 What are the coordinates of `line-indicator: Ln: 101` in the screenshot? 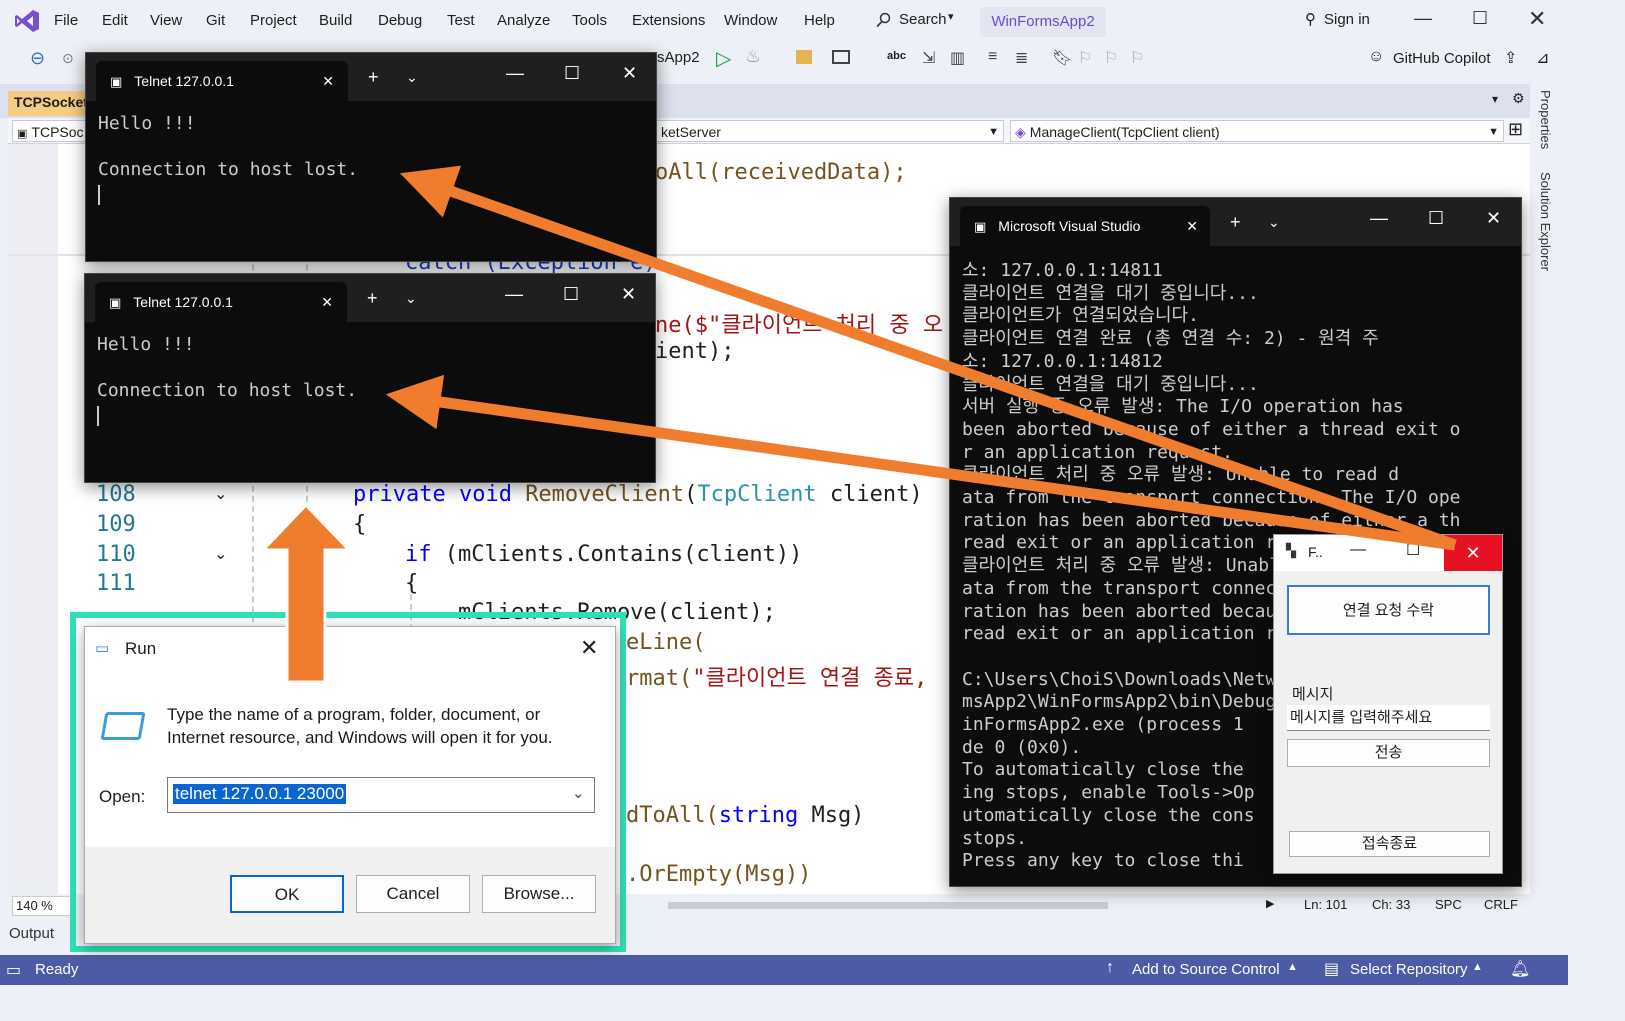 It's located at (1325, 904).